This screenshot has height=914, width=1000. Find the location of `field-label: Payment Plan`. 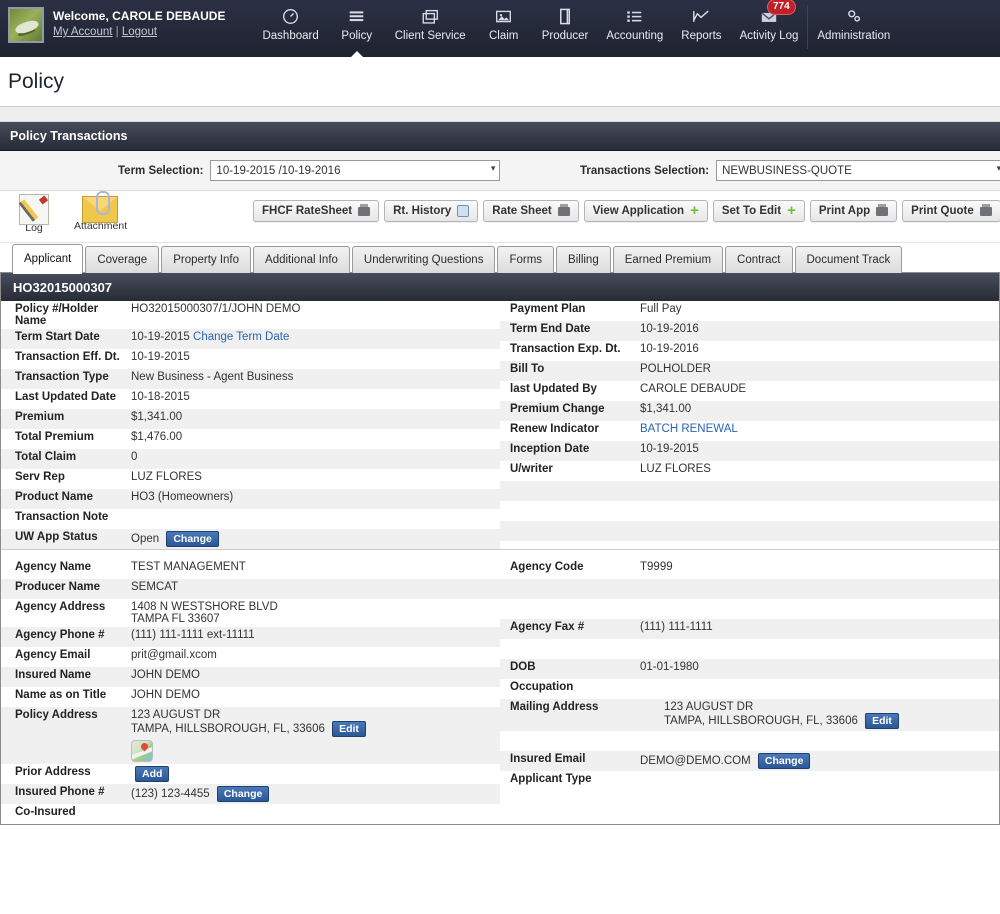

field-label: Payment Plan is located at coordinates (548, 309).